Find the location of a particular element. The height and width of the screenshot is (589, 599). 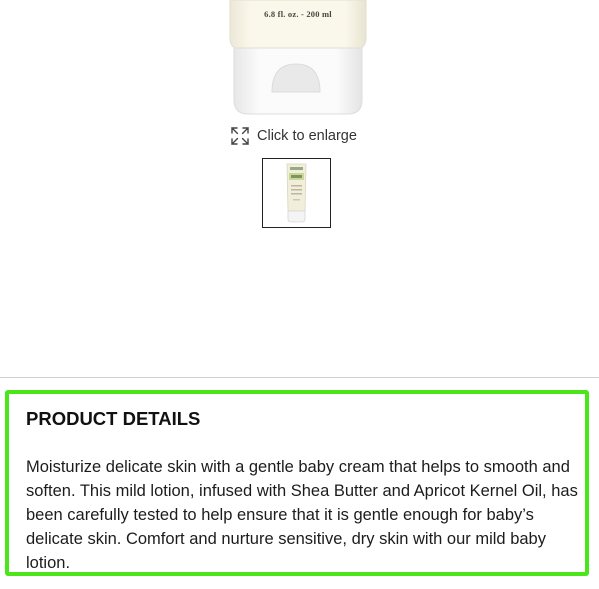

enlarge-link: Click to enlarge is located at coordinates (293, 136).